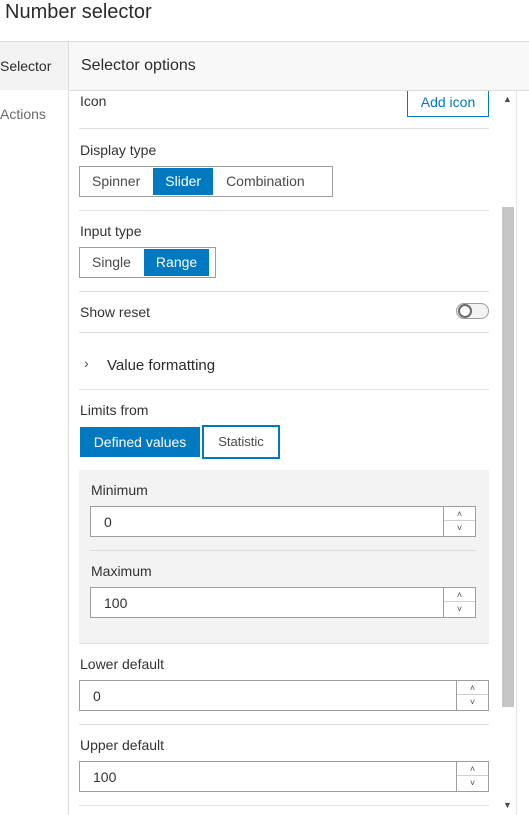 This screenshot has height=815, width=529. I want to click on show-reset-toggle, so click(472, 311).